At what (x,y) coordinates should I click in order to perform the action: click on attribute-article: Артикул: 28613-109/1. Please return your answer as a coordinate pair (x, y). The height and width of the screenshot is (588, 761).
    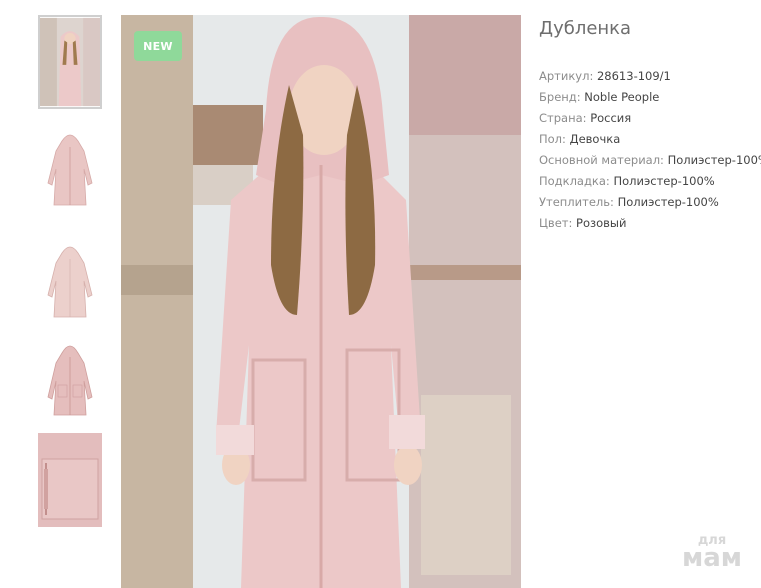
    Looking at the image, I should click on (649, 76).